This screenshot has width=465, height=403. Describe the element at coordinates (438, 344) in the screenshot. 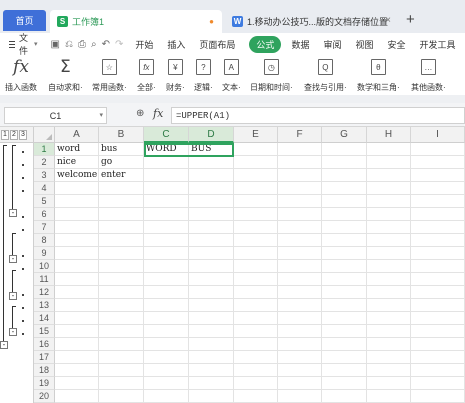

I see `cell-i16` at that location.